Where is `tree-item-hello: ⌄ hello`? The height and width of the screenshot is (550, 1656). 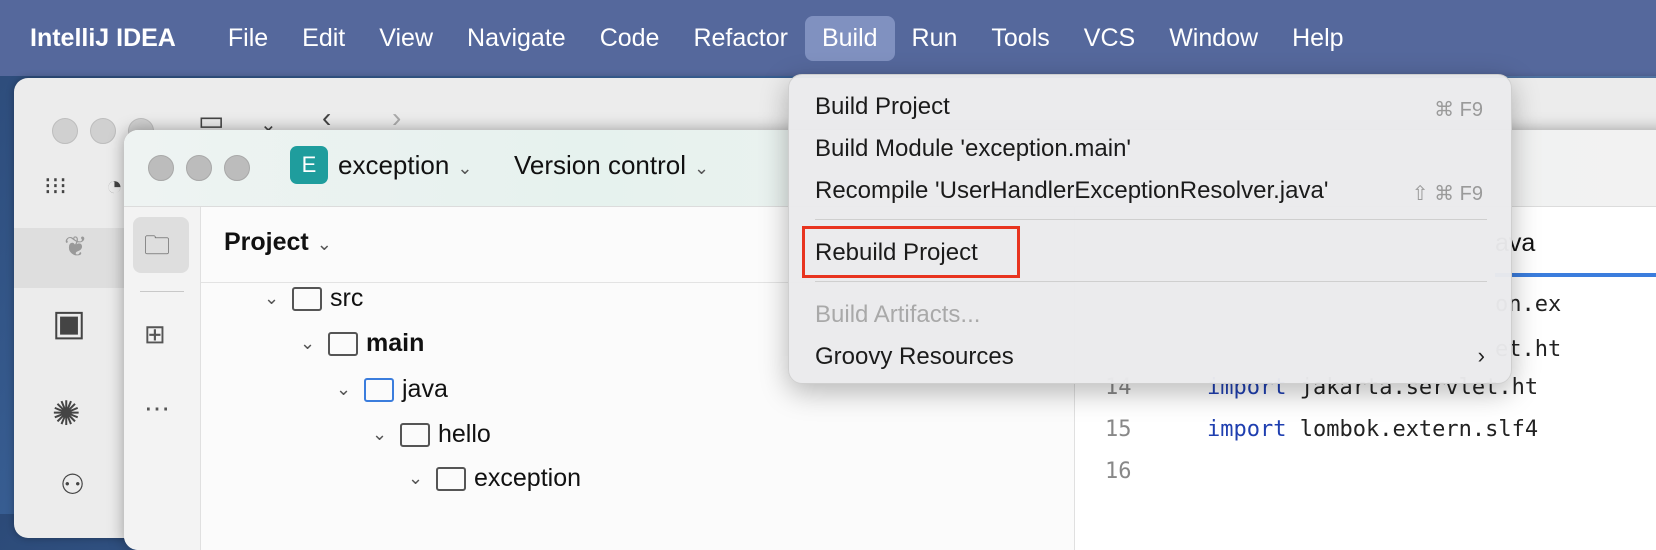 tree-item-hello: ⌄ hello is located at coordinates (431, 434).